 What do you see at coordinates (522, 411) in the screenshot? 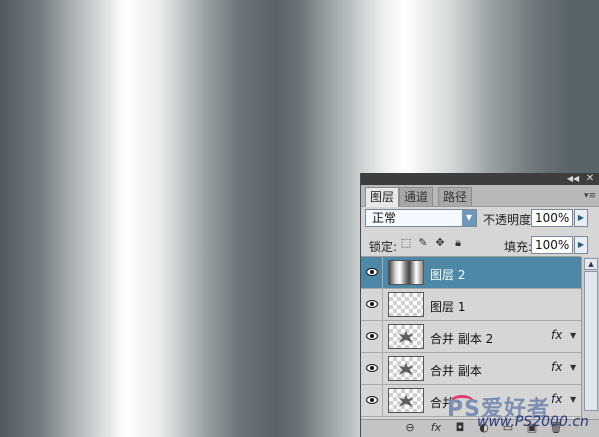
I see `watermark-logo: PS爱好者 www.PS2000.cn` at bounding box center [522, 411].